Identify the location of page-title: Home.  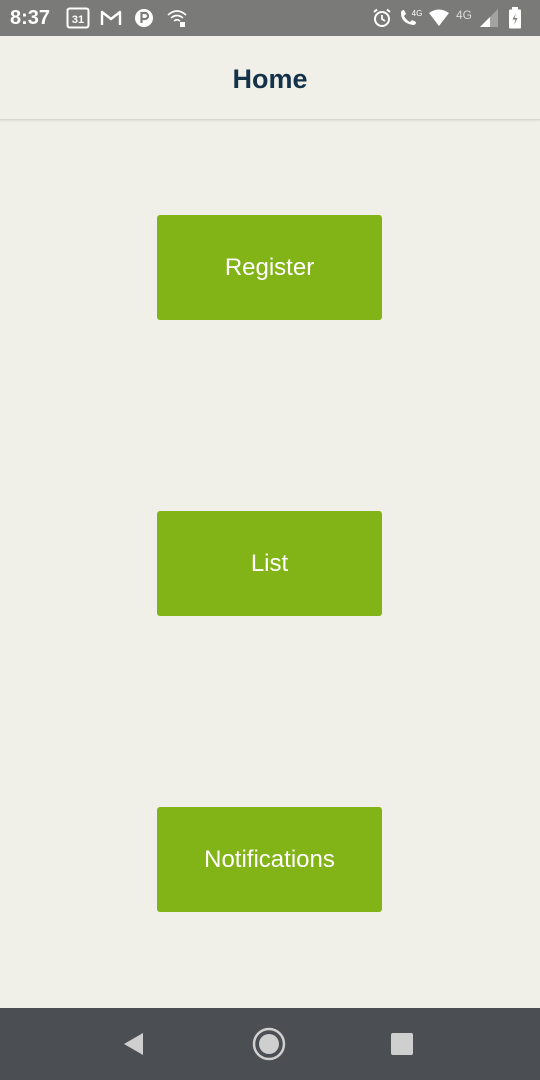
(270, 79).